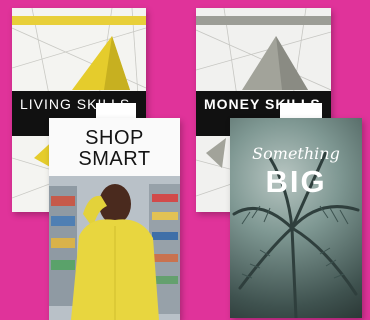  I want to click on title-line-2: BIG, so click(296, 181).